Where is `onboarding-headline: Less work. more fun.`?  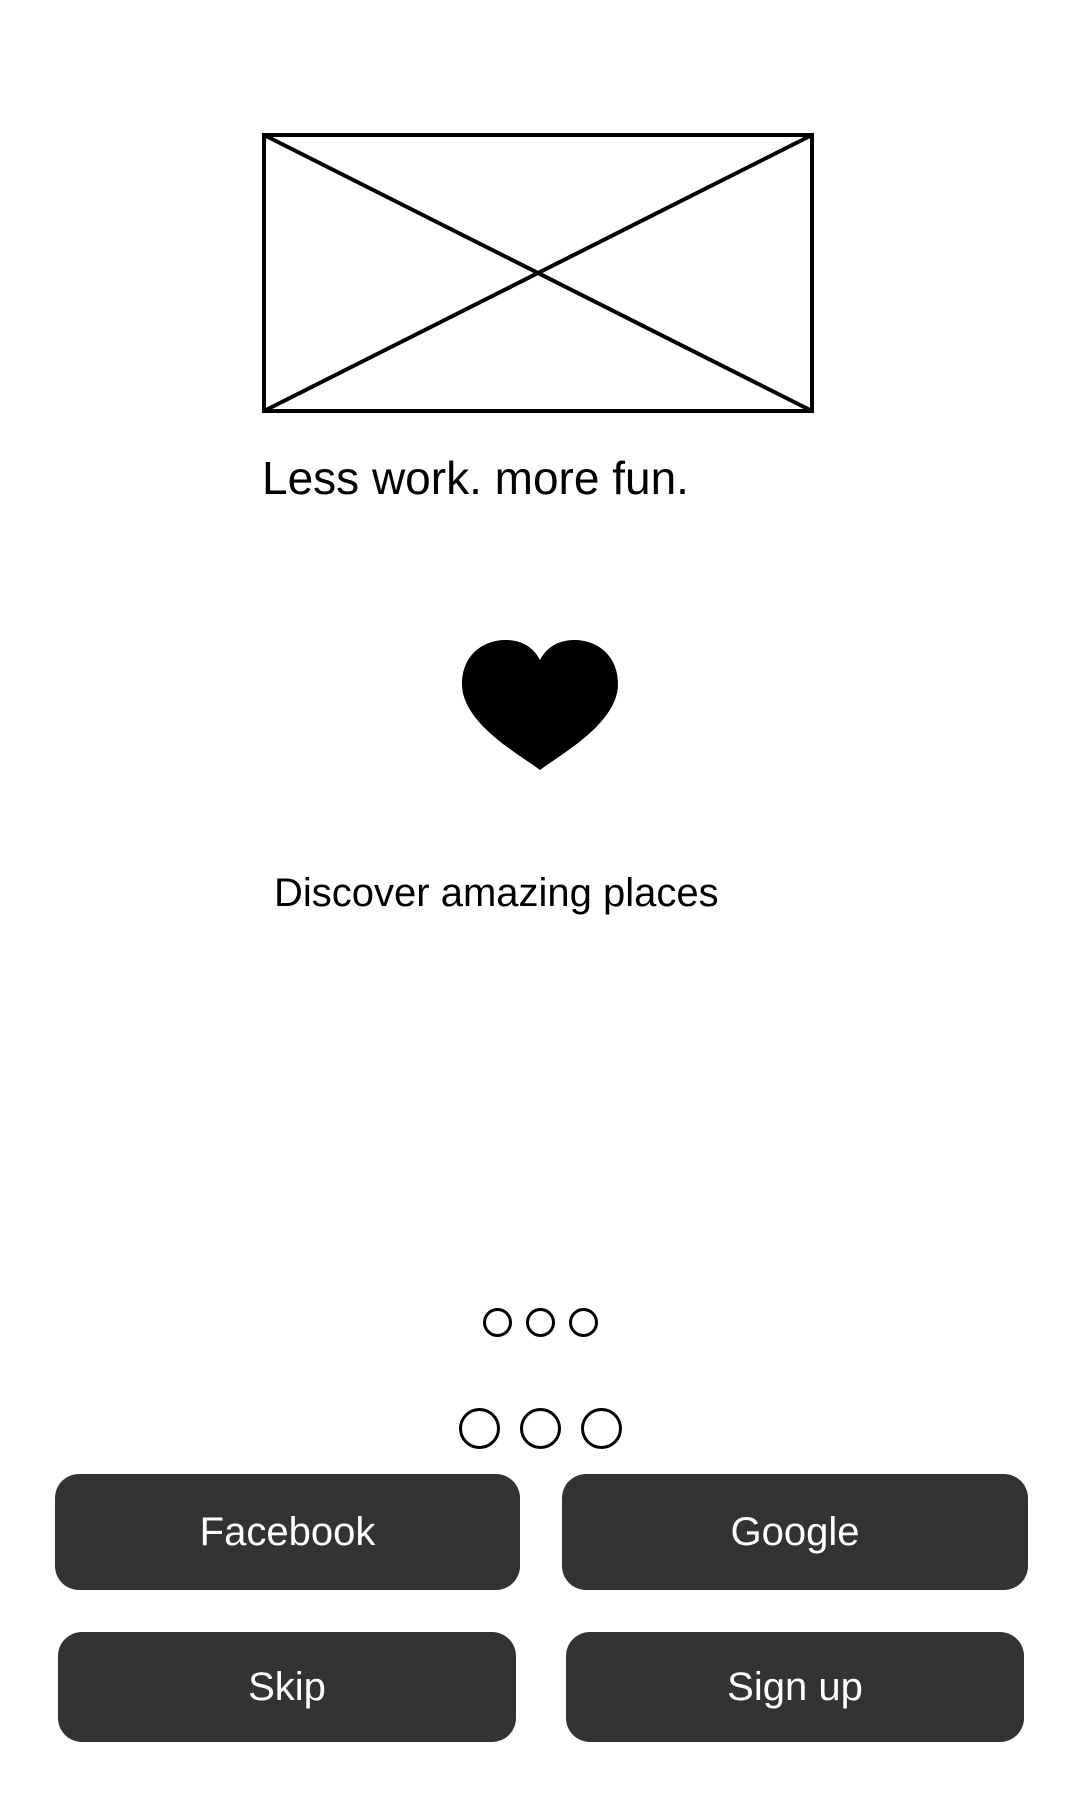
onboarding-headline: Less work. more fun. is located at coordinates (475, 478).